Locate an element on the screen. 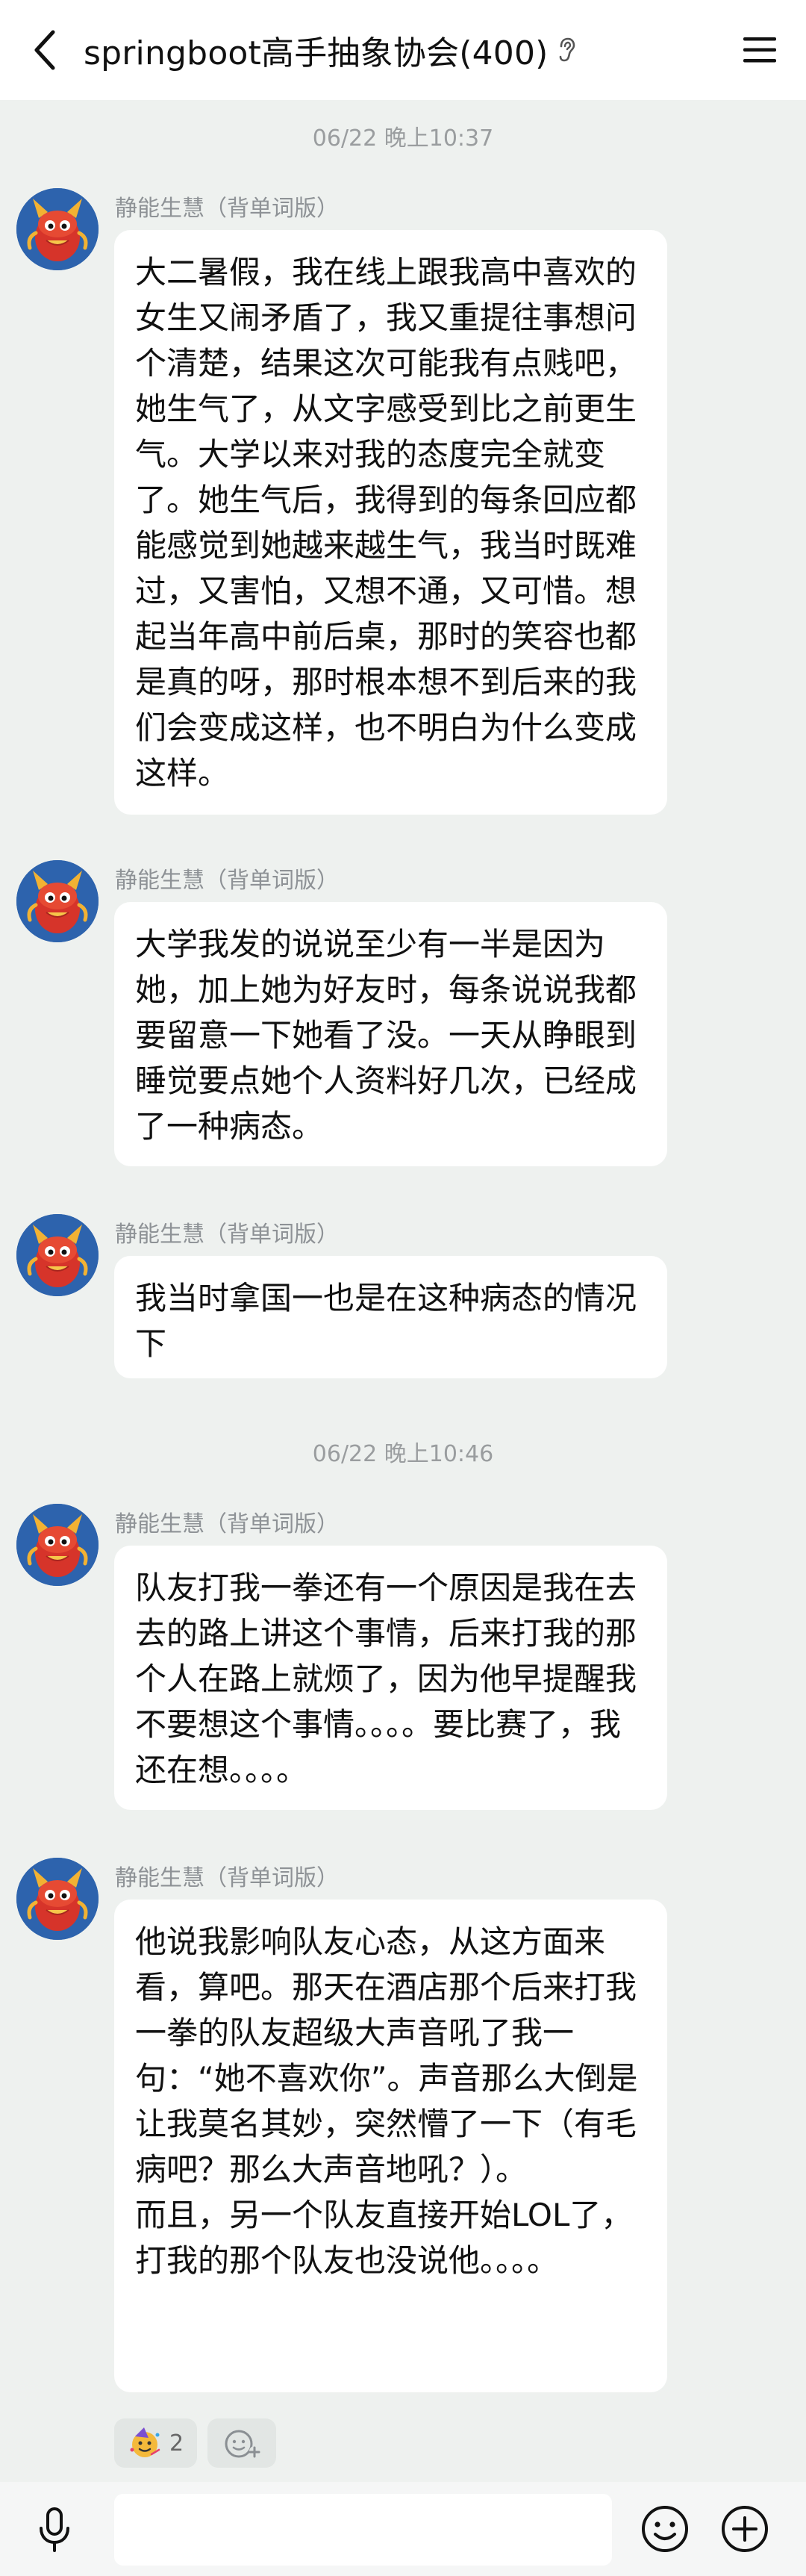  plus-circle-icon is located at coordinates (745, 2529).